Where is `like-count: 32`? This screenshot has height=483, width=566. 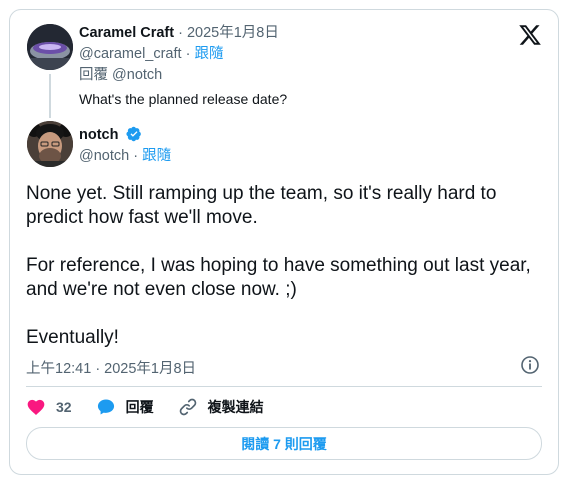
like-count: 32 is located at coordinates (64, 407).